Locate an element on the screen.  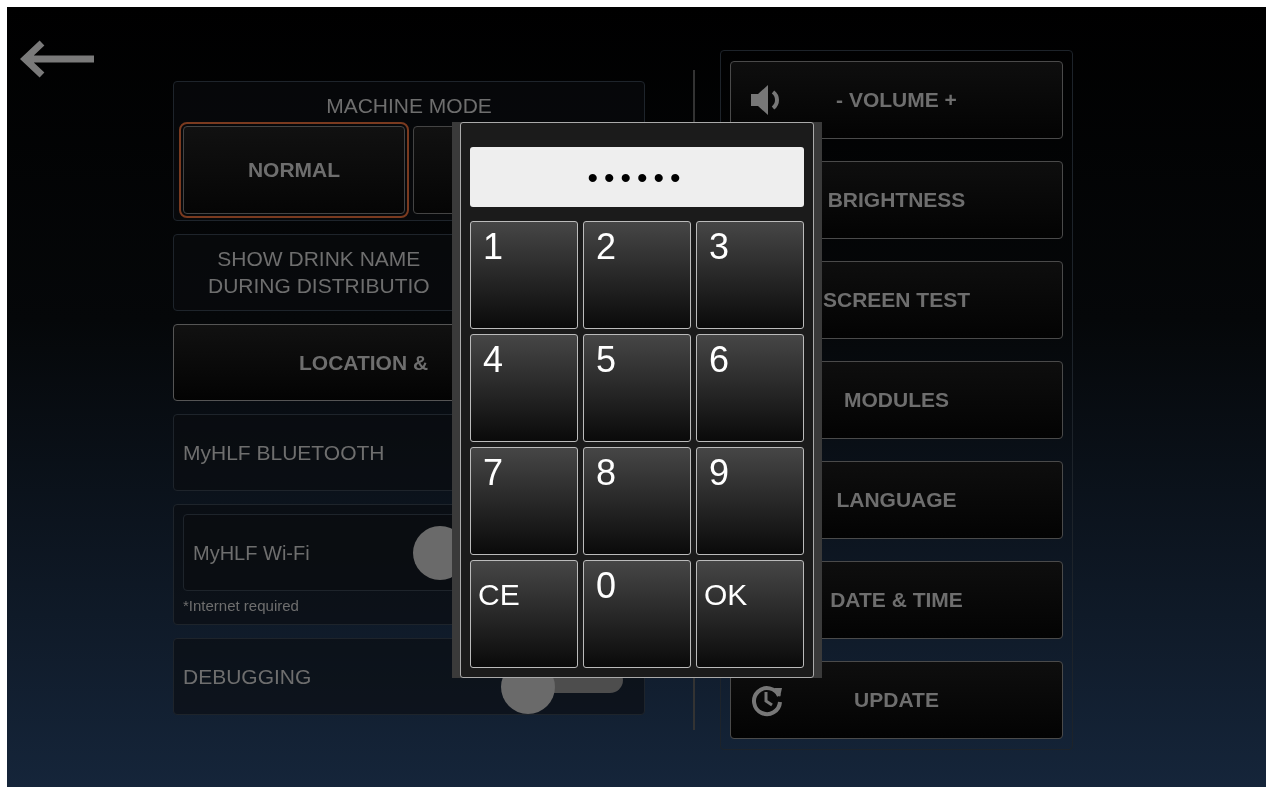
keypad-key: 7 is located at coordinates (524, 501).